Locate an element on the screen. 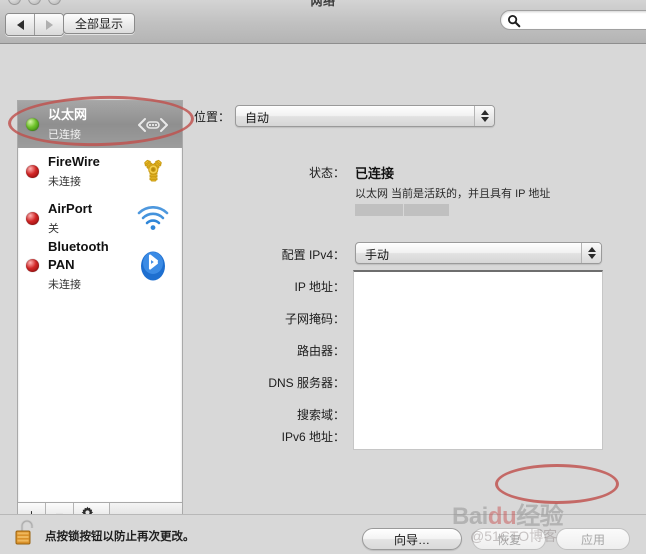 The image size is (646, 554). configure-ipv4-label: 配置 IPv4： is located at coordinates (313, 255).